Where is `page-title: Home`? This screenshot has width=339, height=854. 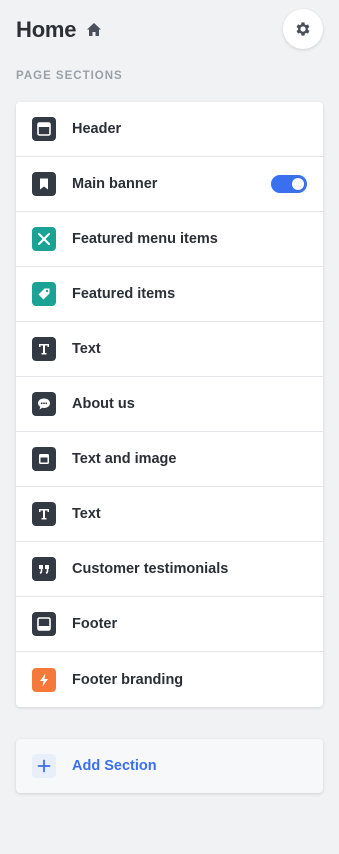 page-title: Home is located at coordinates (46, 29).